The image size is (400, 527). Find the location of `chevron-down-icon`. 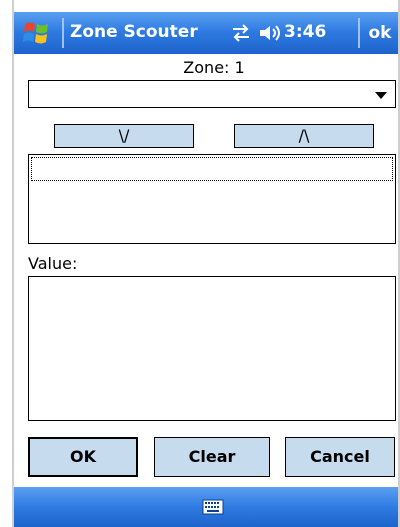

chevron-down-icon is located at coordinates (381, 95).